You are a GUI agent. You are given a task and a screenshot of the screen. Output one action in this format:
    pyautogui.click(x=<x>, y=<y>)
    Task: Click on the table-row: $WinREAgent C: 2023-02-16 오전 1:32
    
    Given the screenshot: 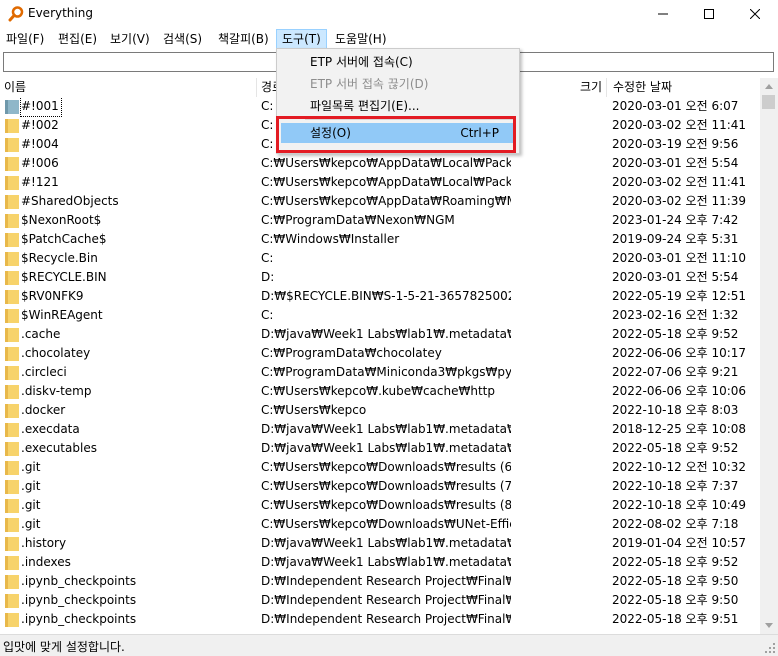 What is the action you would take?
    pyautogui.click(x=380, y=315)
    